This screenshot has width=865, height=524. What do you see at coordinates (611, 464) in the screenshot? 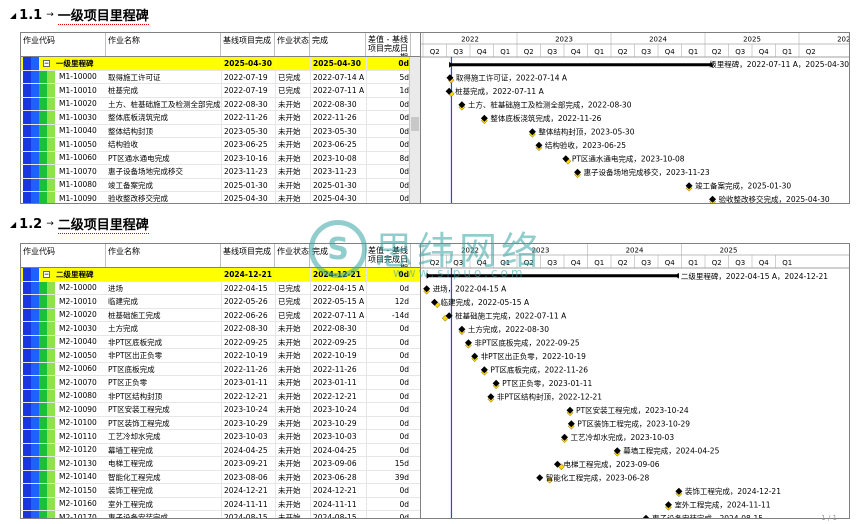
I see `milestone-label: 电梯工程完成，2023-09-06` at bounding box center [611, 464].